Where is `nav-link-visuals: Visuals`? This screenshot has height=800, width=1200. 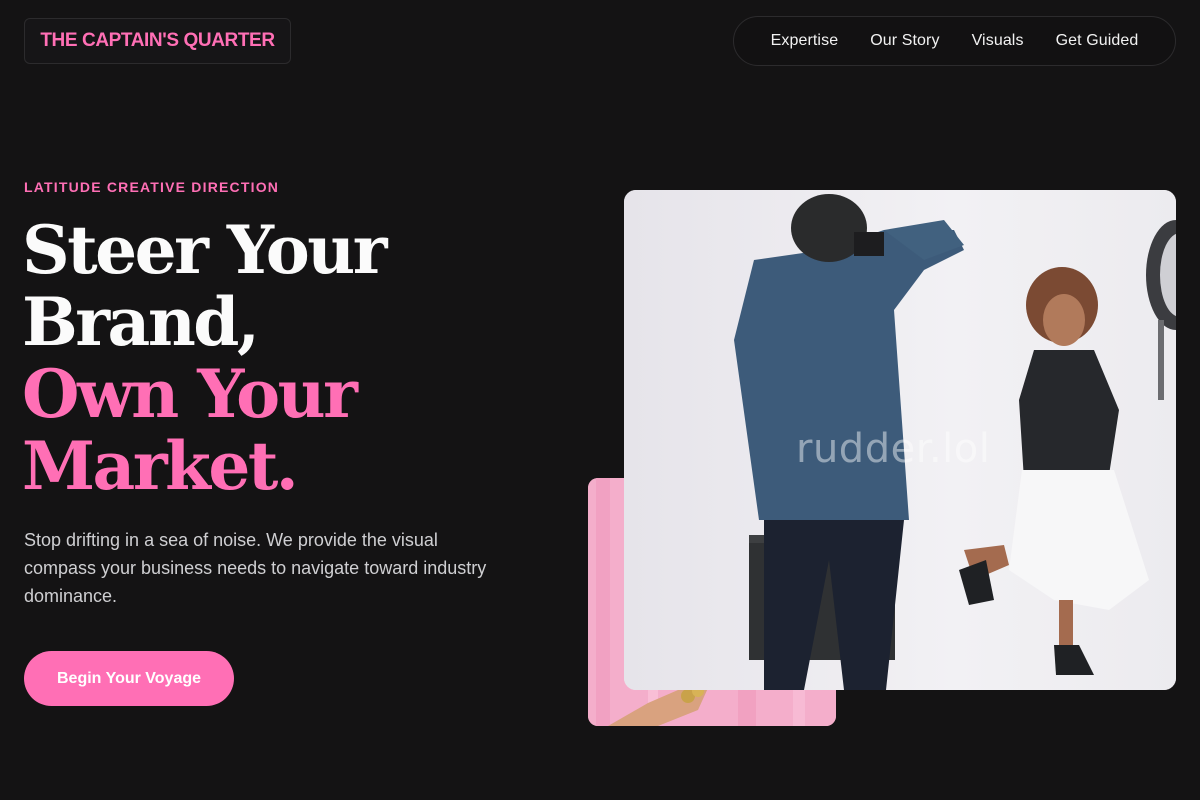 nav-link-visuals: Visuals is located at coordinates (998, 41).